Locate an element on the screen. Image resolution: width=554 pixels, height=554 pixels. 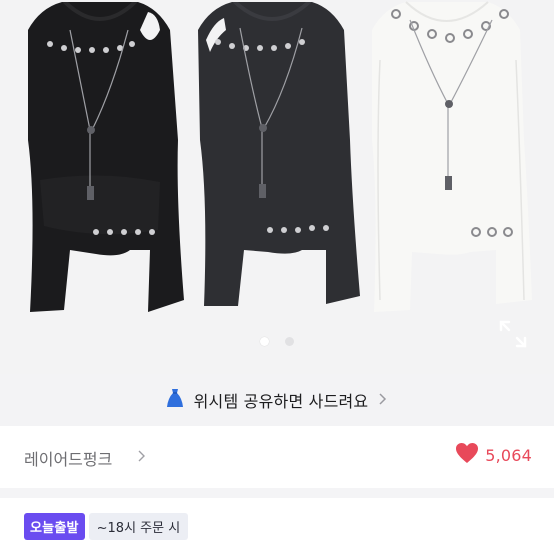
carousel-dot-active is located at coordinates (264, 341).